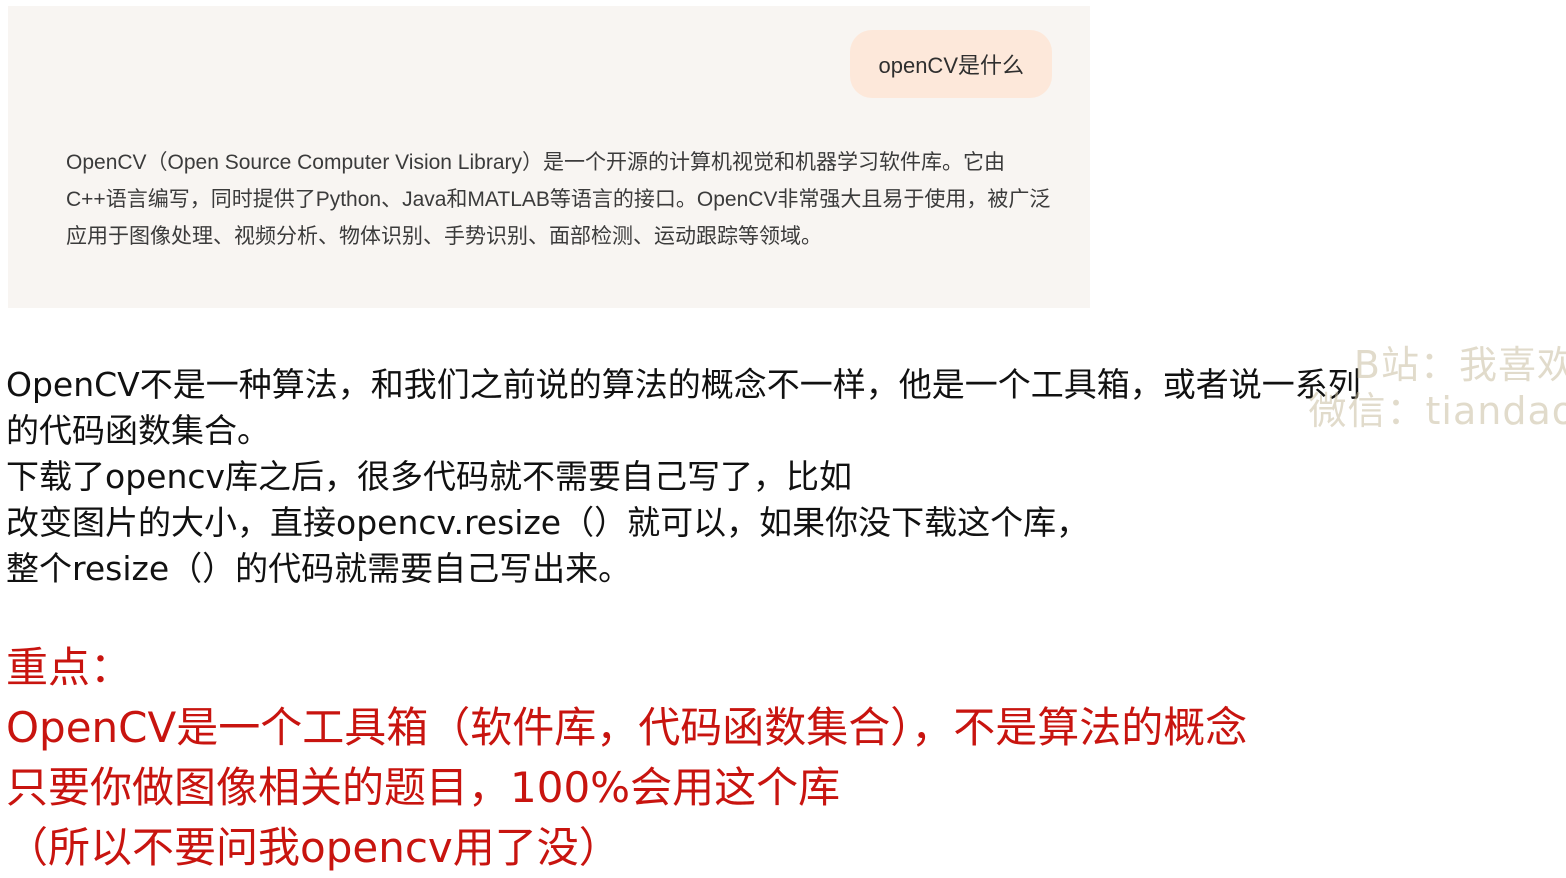 The width and height of the screenshot is (1566, 878). I want to click on notes-line: 改变图片的大小，直接opencv.resize（）就可以，如果你没下载这个库，, so click(548, 522).